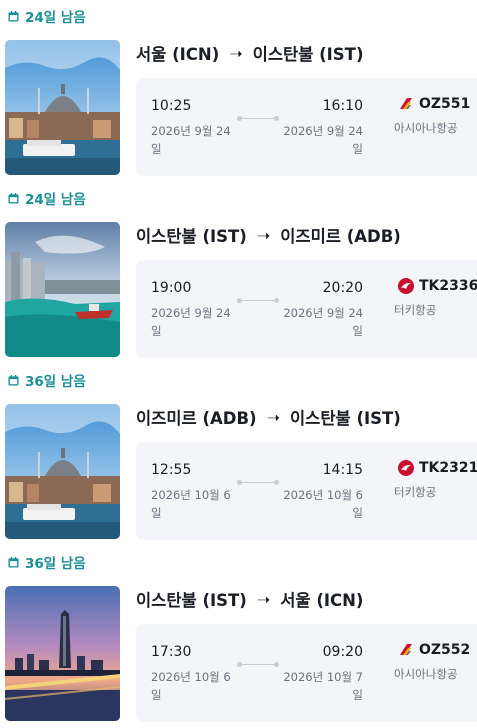 This screenshot has width=477, height=728. Describe the element at coordinates (445, 104) in the screenshot. I see `flight-code: OZ551` at that location.